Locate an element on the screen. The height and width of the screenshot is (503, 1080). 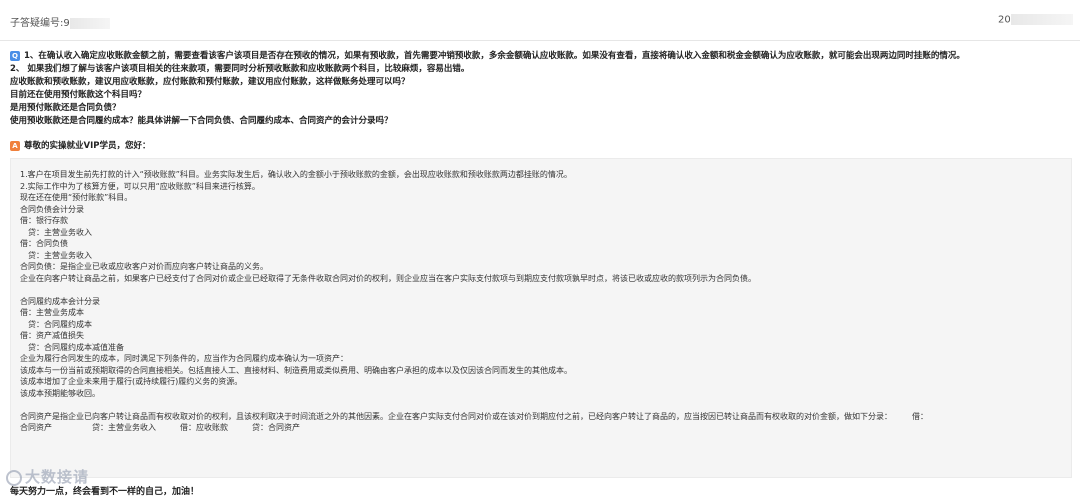
answer-line: 该成本预期能够收回。 is located at coordinates (60, 393).